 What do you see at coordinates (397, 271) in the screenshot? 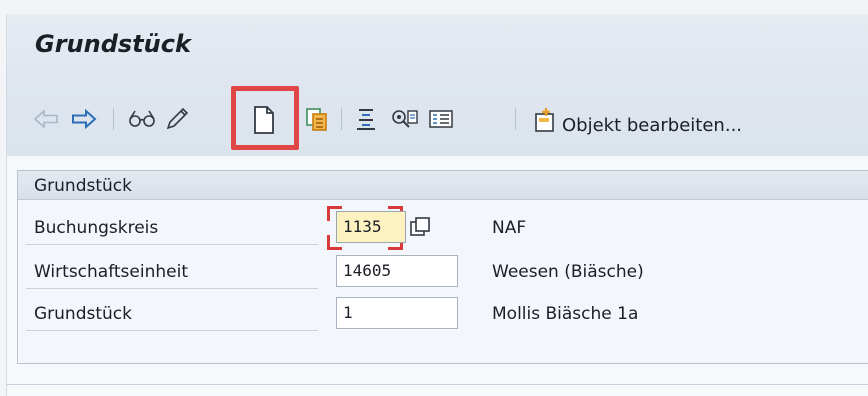
I see `wirtschaftseinheit-input: 14605` at bounding box center [397, 271].